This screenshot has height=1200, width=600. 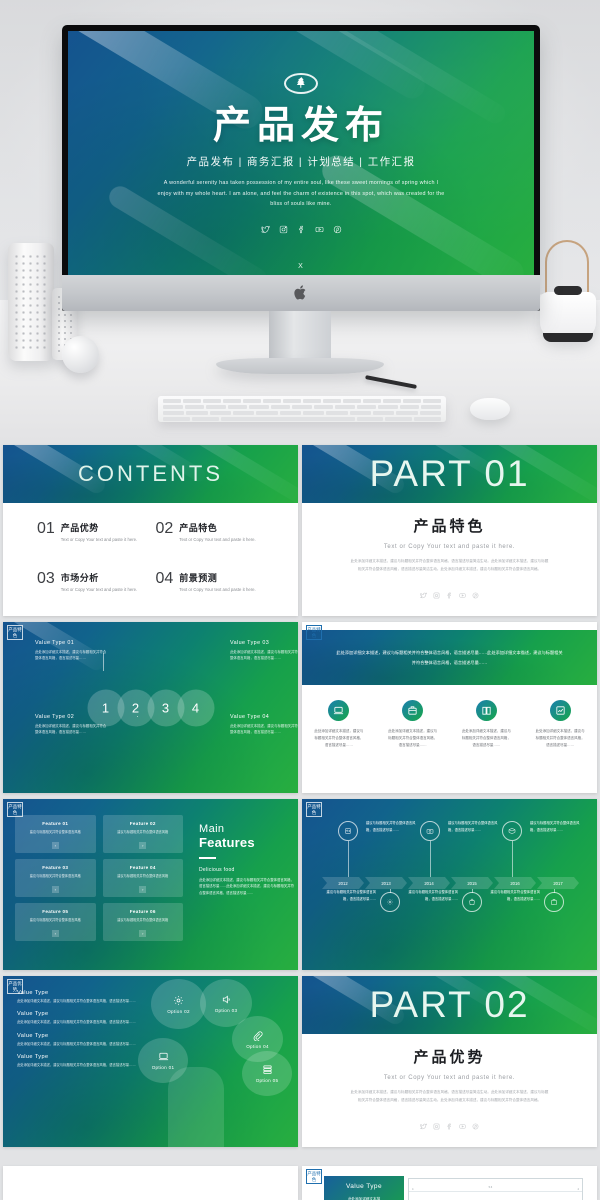 What do you see at coordinates (515, 883) in the screenshot?
I see `timeline-year: 2016` at bounding box center [515, 883].